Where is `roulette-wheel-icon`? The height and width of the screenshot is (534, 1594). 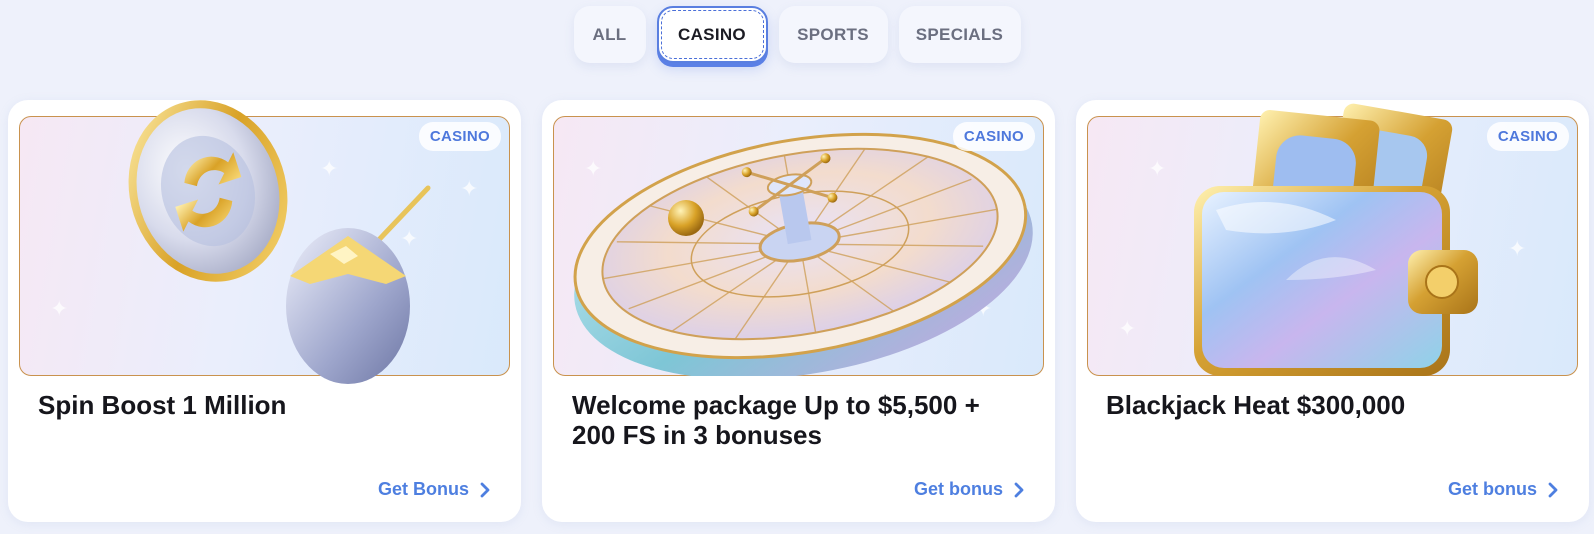 roulette-wheel-icon is located at coordinates (803, 254).